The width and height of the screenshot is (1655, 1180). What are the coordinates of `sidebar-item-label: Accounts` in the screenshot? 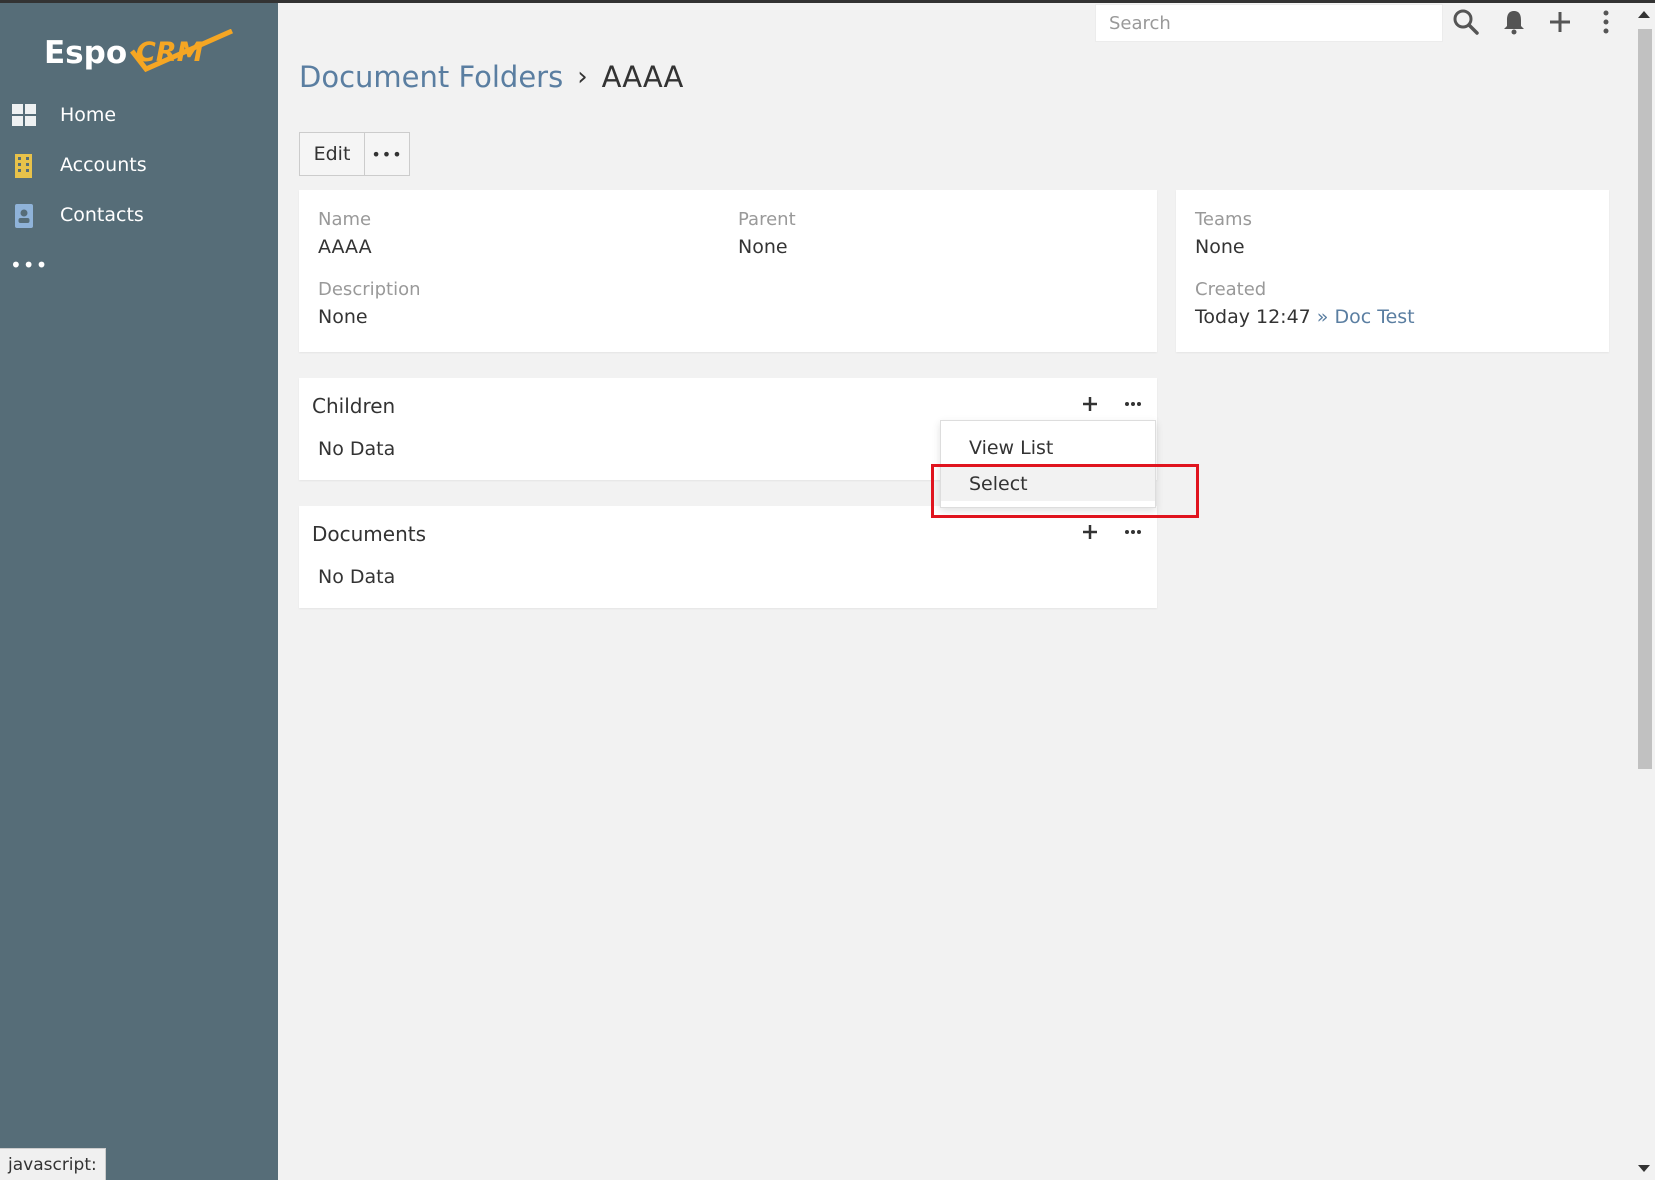 It's located at (103, 165).